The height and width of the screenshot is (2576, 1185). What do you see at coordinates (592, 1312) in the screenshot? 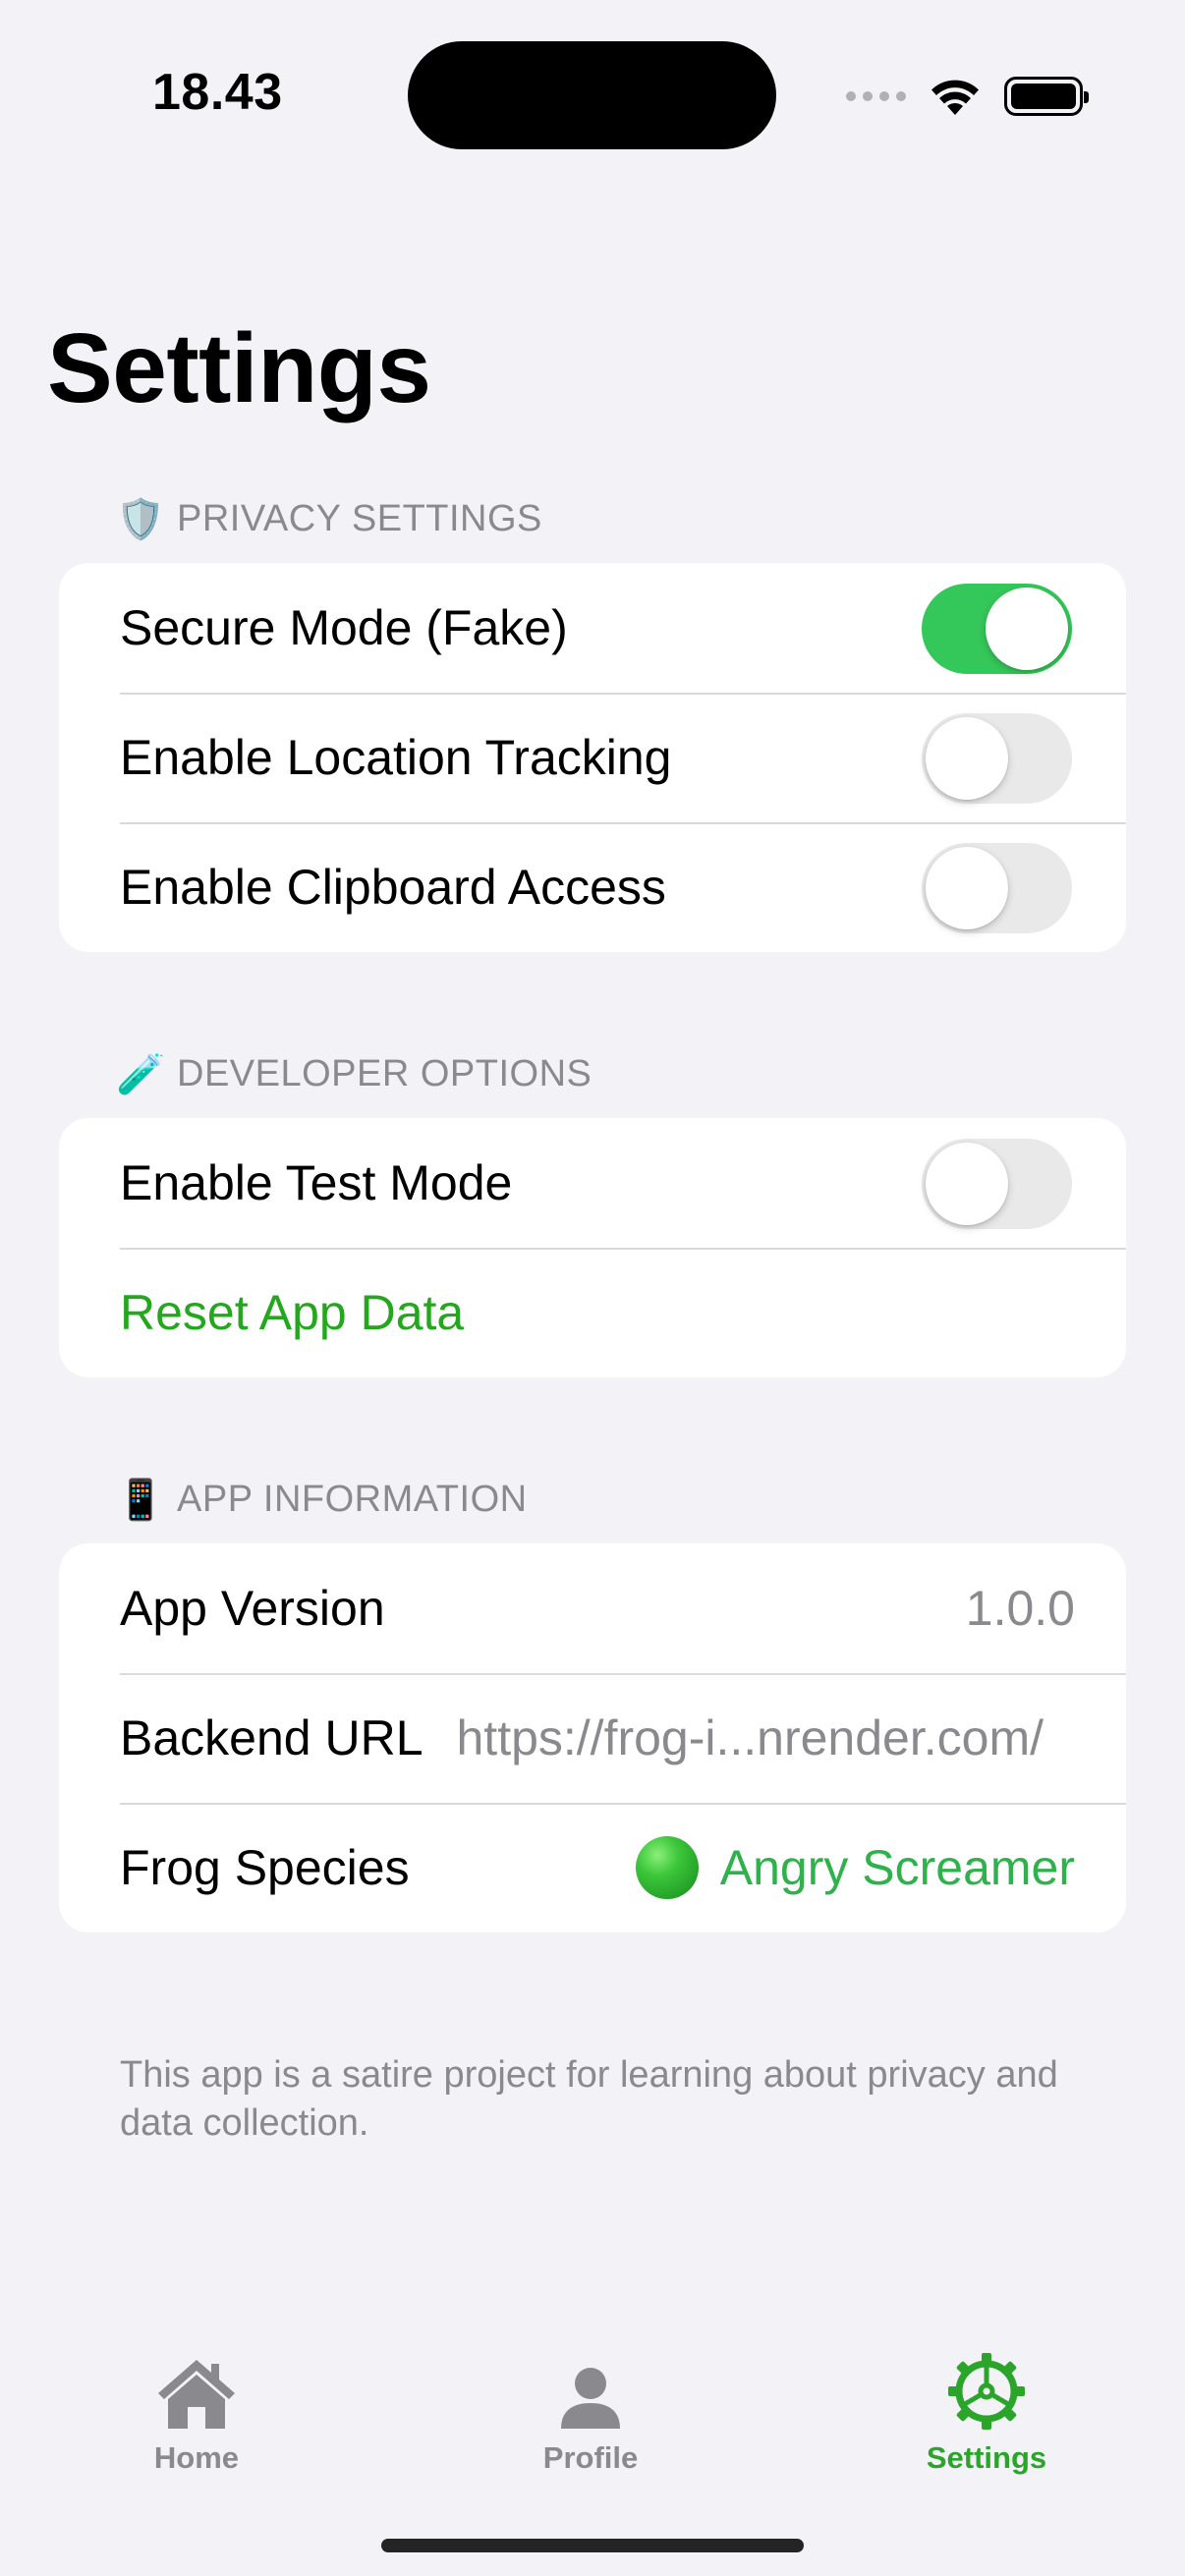
I see `reset-app-data-row: Reset App Data` at bounding box center [592, 1312].